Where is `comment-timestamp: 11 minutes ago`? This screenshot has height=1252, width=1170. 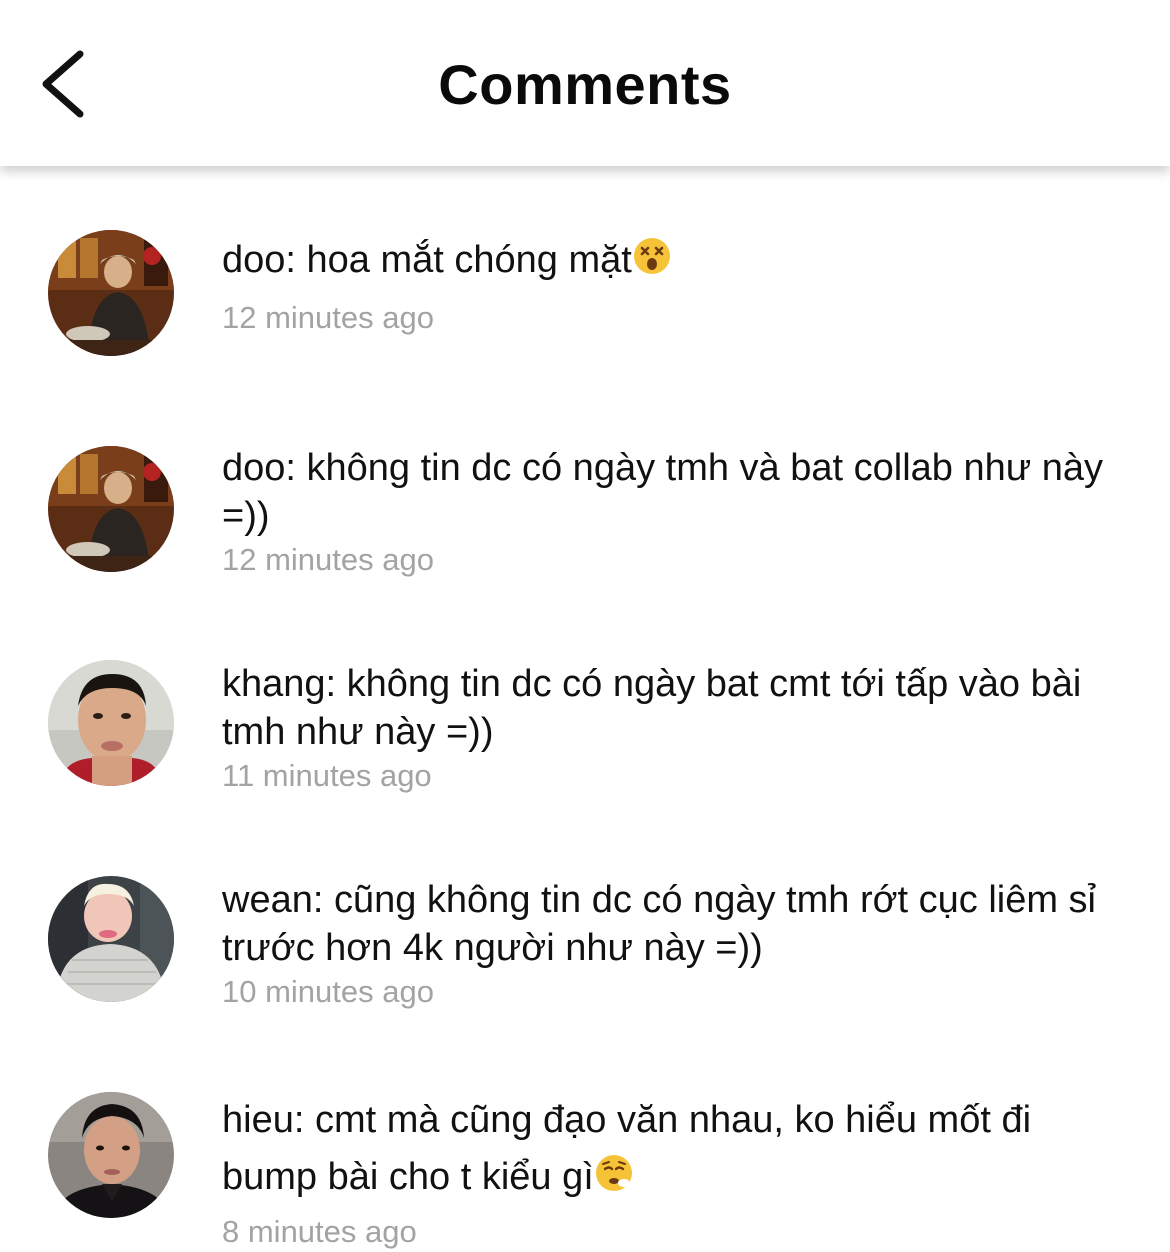
comment-timestamp: 11 minutes ago is located at coordinates (327, 775).